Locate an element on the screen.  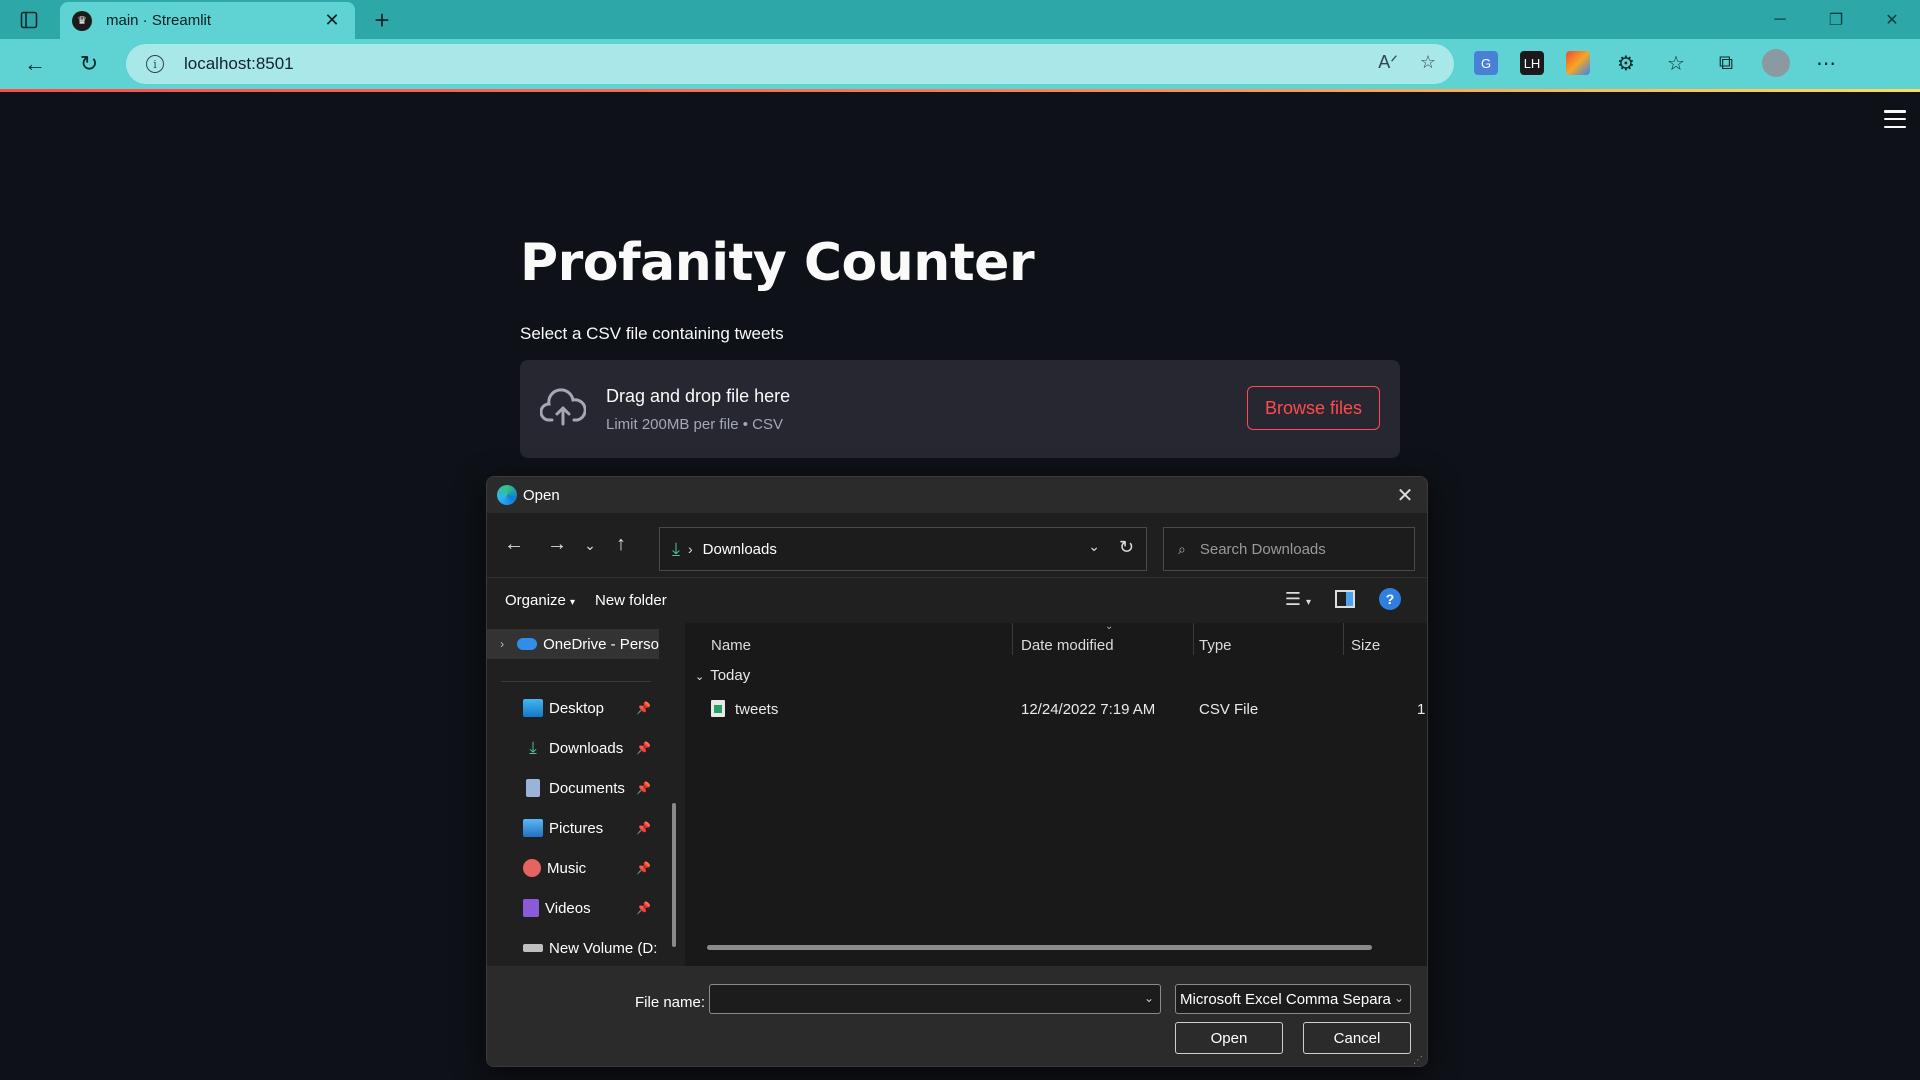
url-text: localhost:8501 is located at coordinates (239, 64).